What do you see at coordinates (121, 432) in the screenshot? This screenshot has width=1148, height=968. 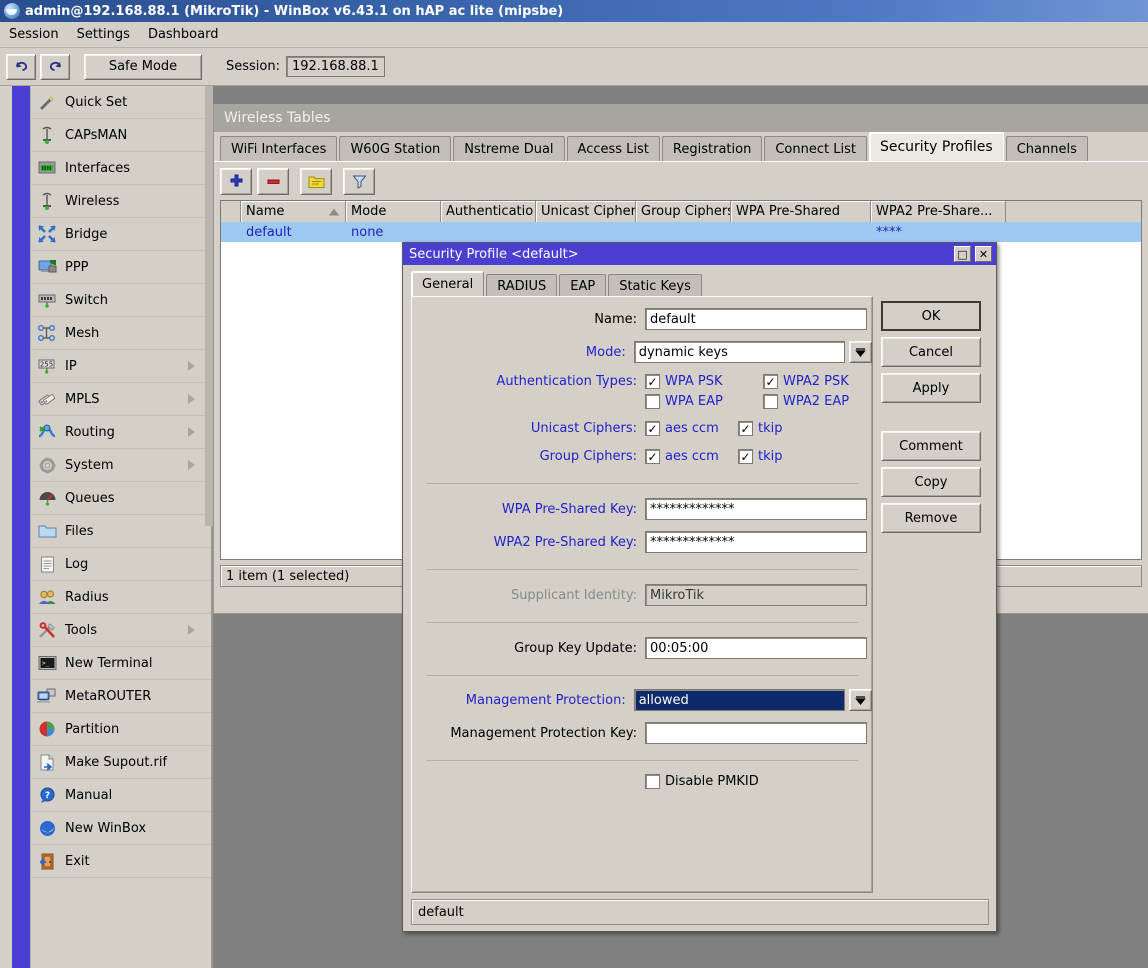 I see `sidebar-item-routing: Routing` at bounding box center [121, 432].